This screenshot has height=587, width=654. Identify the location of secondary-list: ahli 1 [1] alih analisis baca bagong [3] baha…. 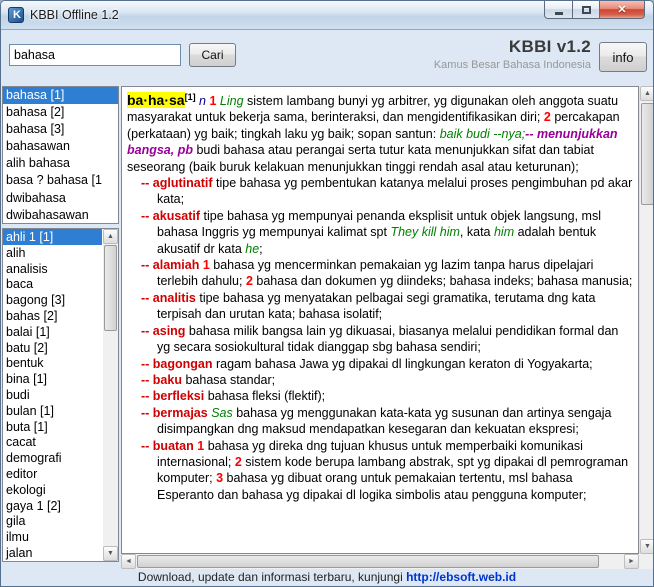
(60, 395).